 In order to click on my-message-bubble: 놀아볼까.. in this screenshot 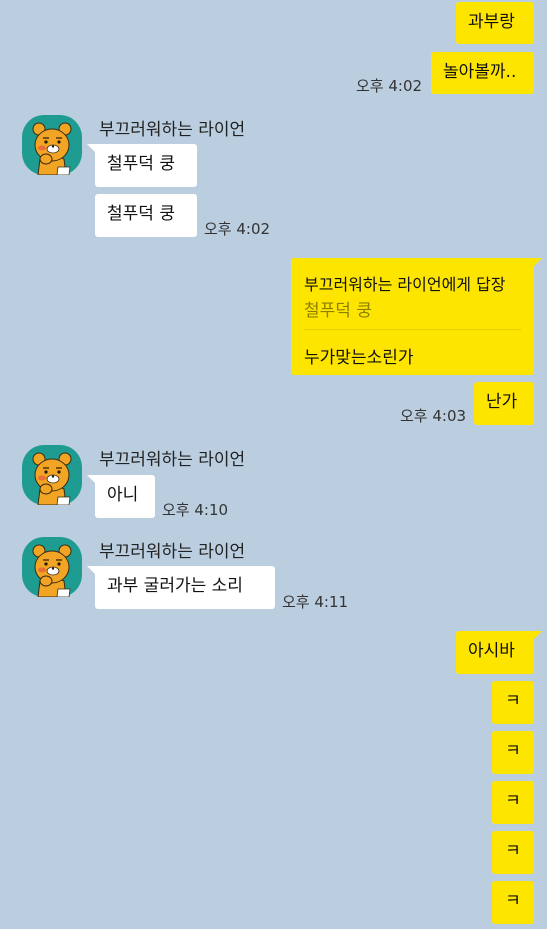, I will do `click(482, 73)`.